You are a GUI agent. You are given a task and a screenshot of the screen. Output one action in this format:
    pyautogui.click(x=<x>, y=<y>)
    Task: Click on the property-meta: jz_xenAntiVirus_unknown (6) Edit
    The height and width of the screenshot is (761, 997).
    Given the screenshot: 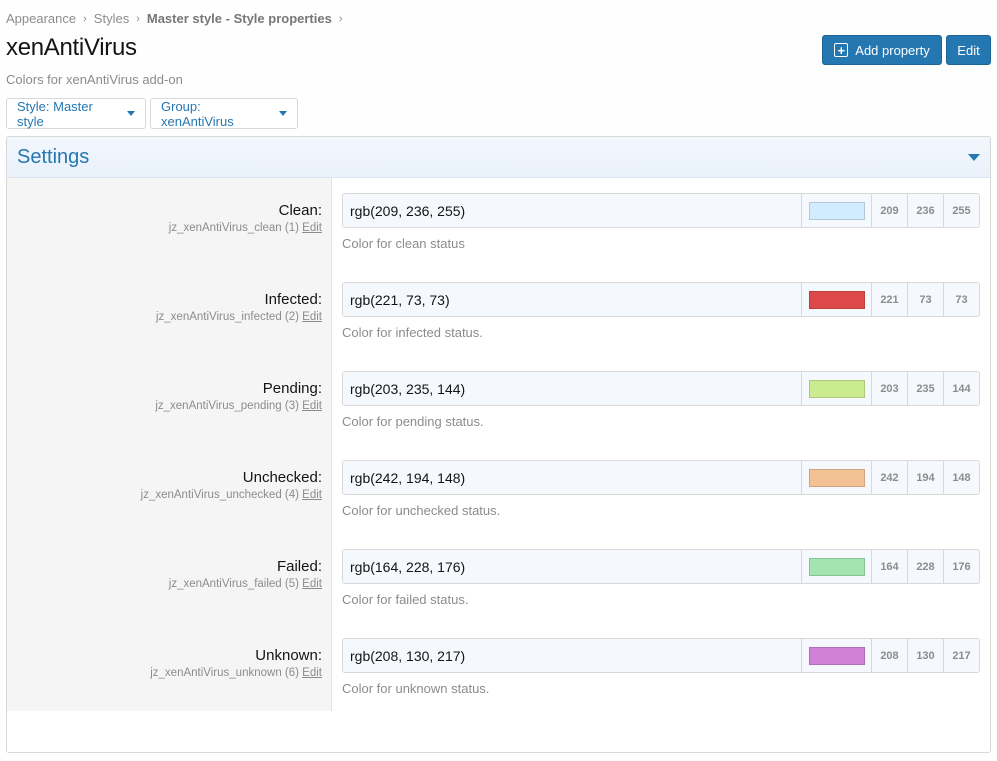 What is the action you would take?
    pyautogui.click(x=236, y=673)
    